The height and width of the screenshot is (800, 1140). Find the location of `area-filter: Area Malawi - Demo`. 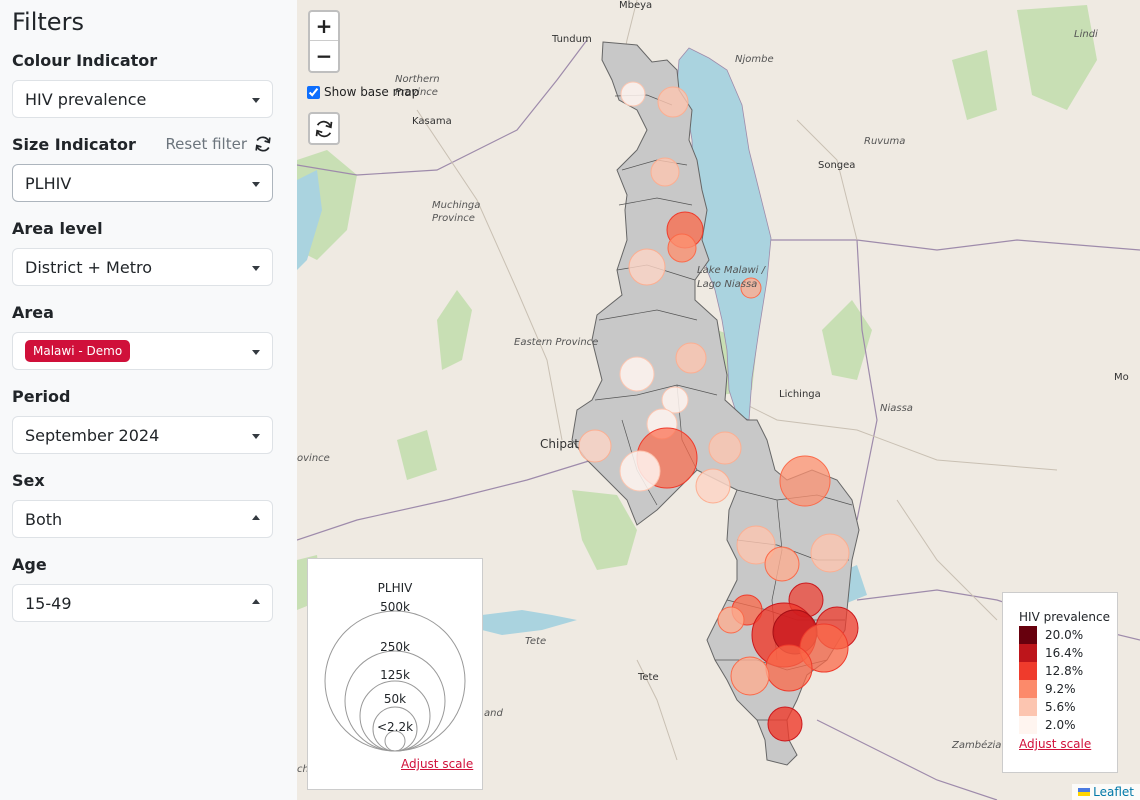

area-filter: Area Malawi - Demo is located at coordinates (142, 335).